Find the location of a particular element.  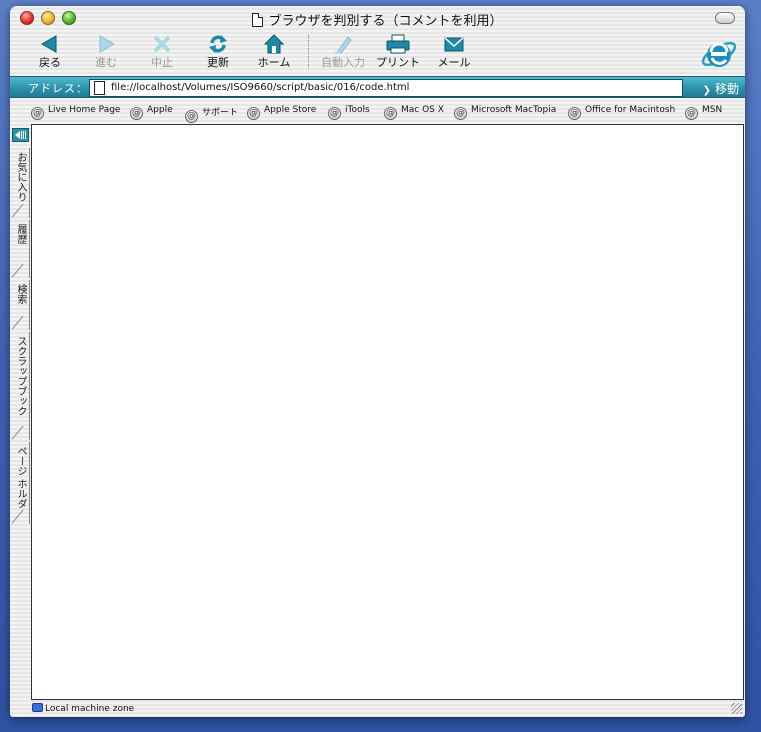

home-icon is located at coordinates (274, 44).